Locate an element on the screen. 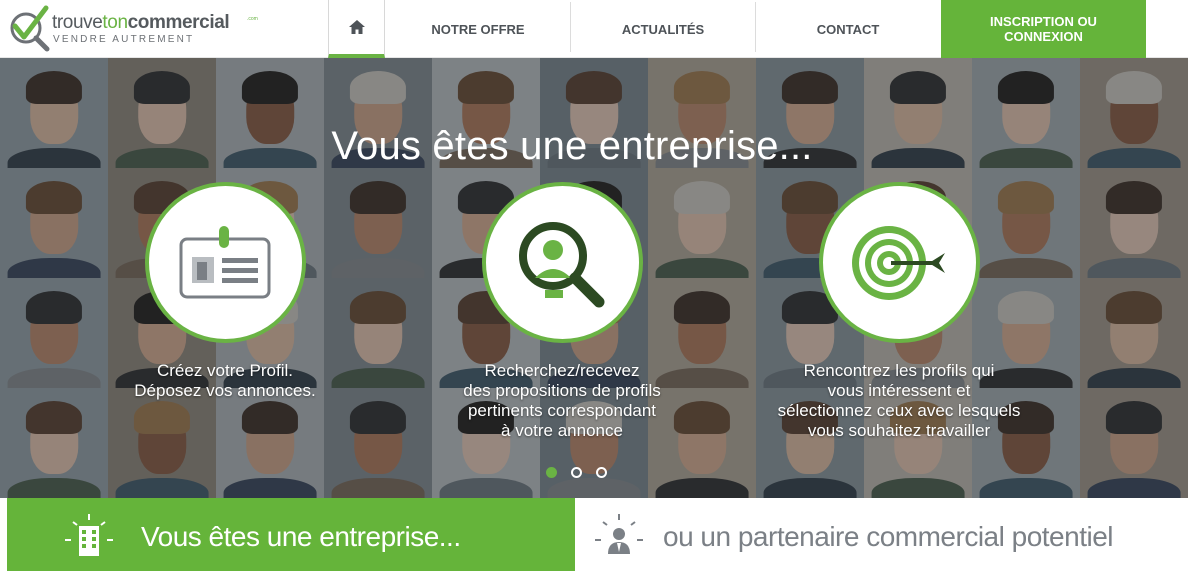 The height and width of the screenshot is (571, 1188). tab-partenaire: ou un partenaire commercial potentiel is located at coordinates (863, 534).